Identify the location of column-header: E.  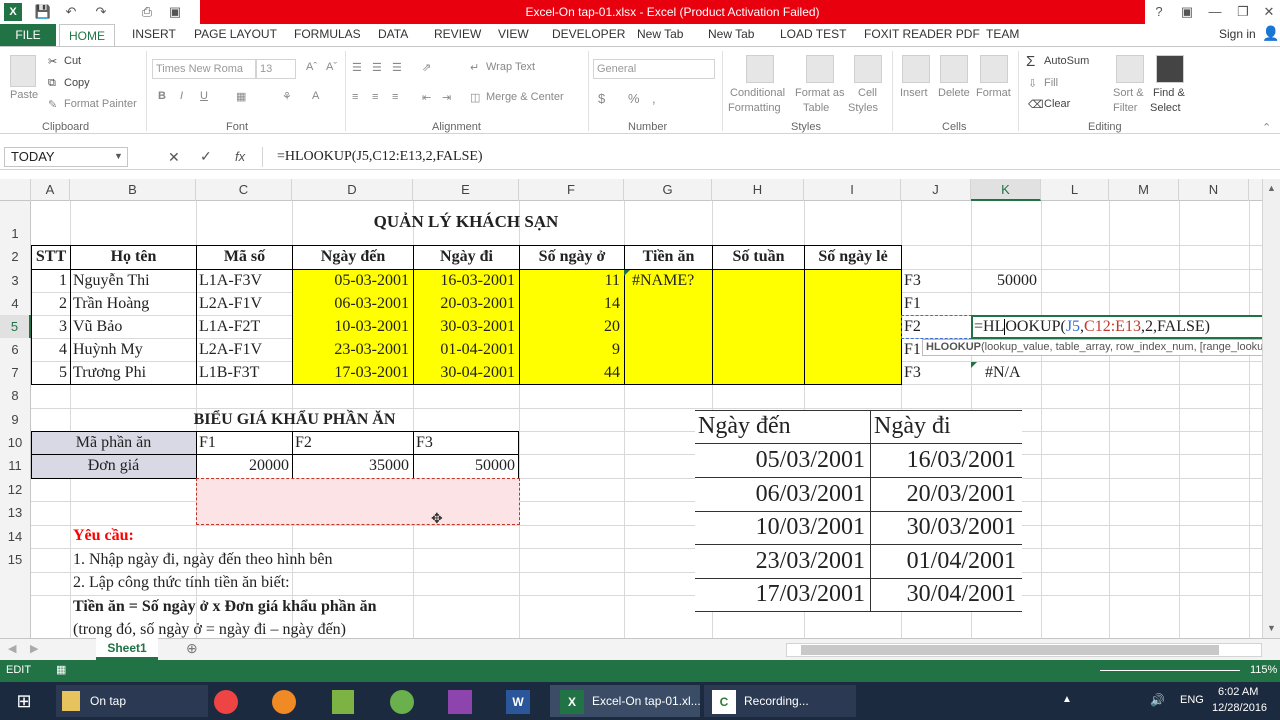
(466, 190).